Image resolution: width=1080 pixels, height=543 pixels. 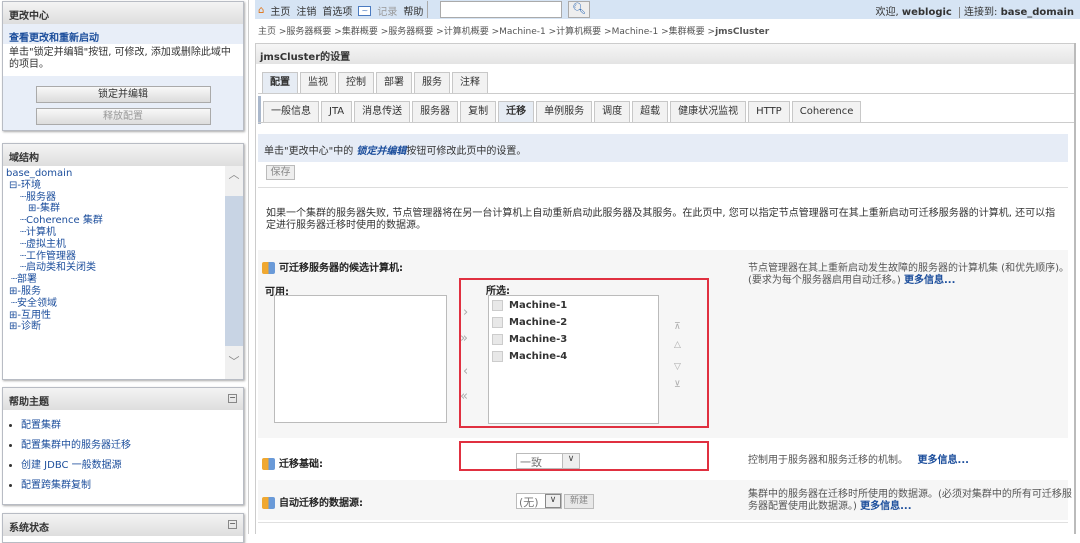 I want to click on chosen-item: Machine-2, so click(x=573, y=322).